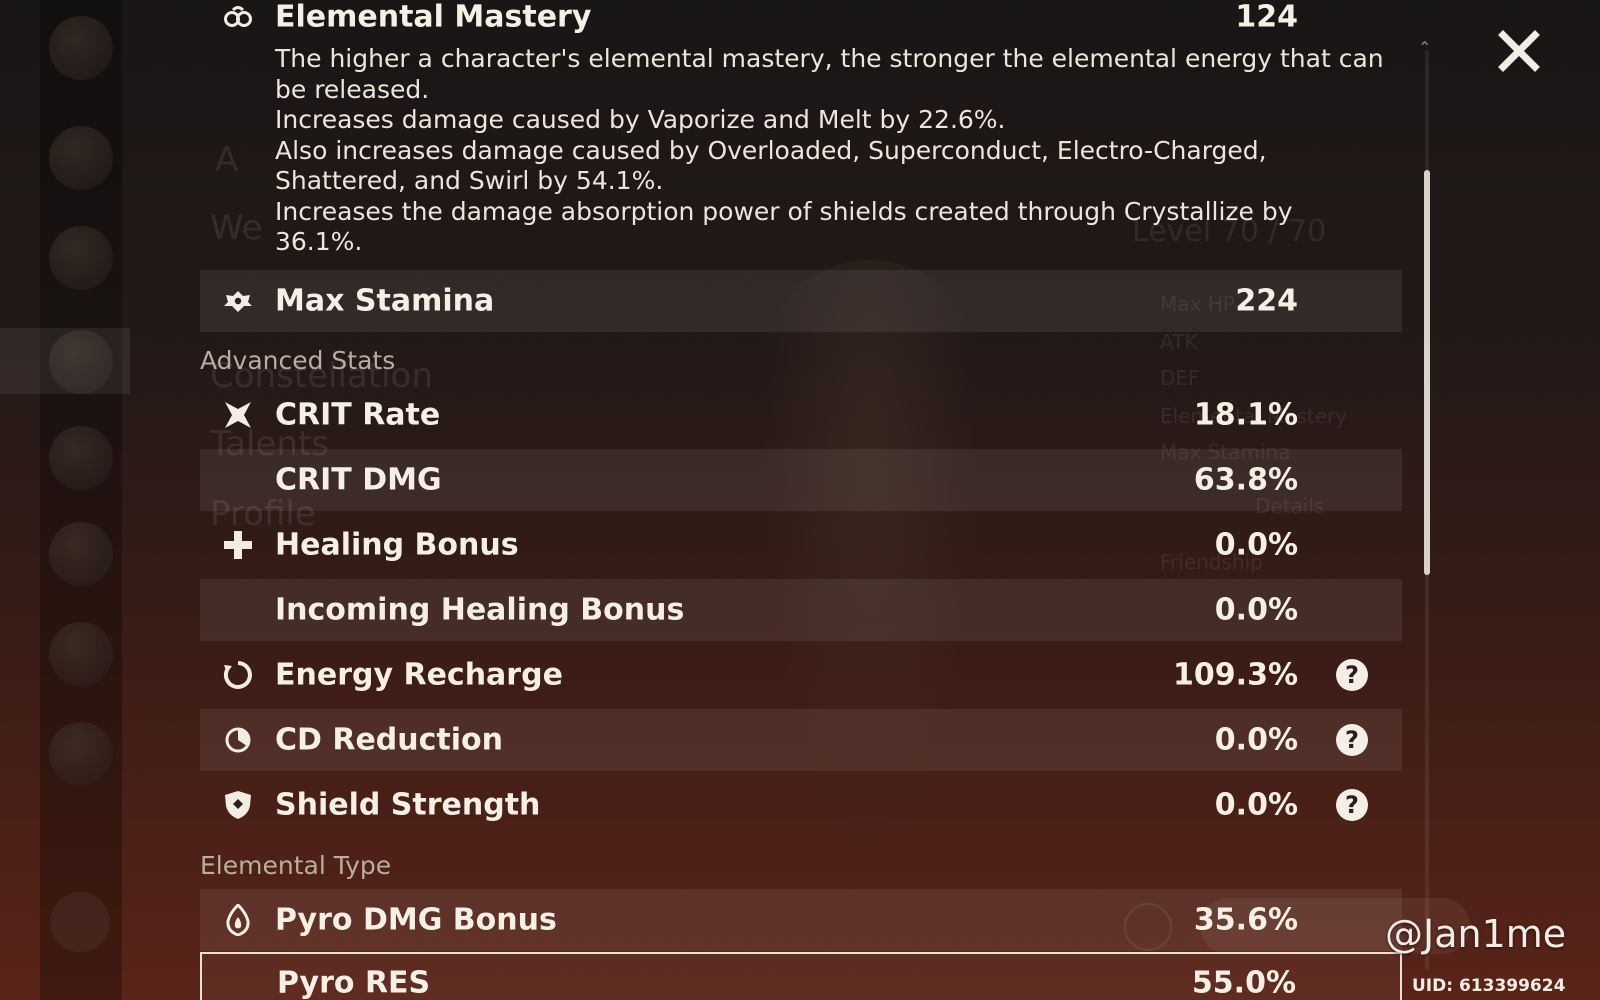 The width and height of the screenshot is (1600, 1000). I want to click on stat-row-crit-dmg: CRIT DMG 63.8%, so click(801, 480).